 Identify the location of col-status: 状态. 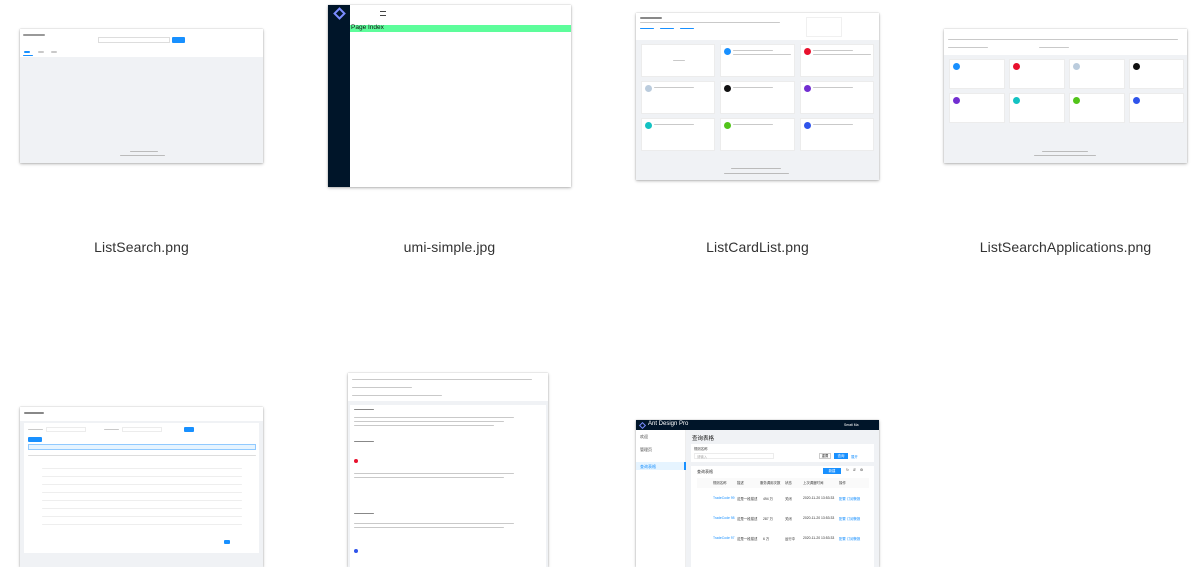
(788, 482).